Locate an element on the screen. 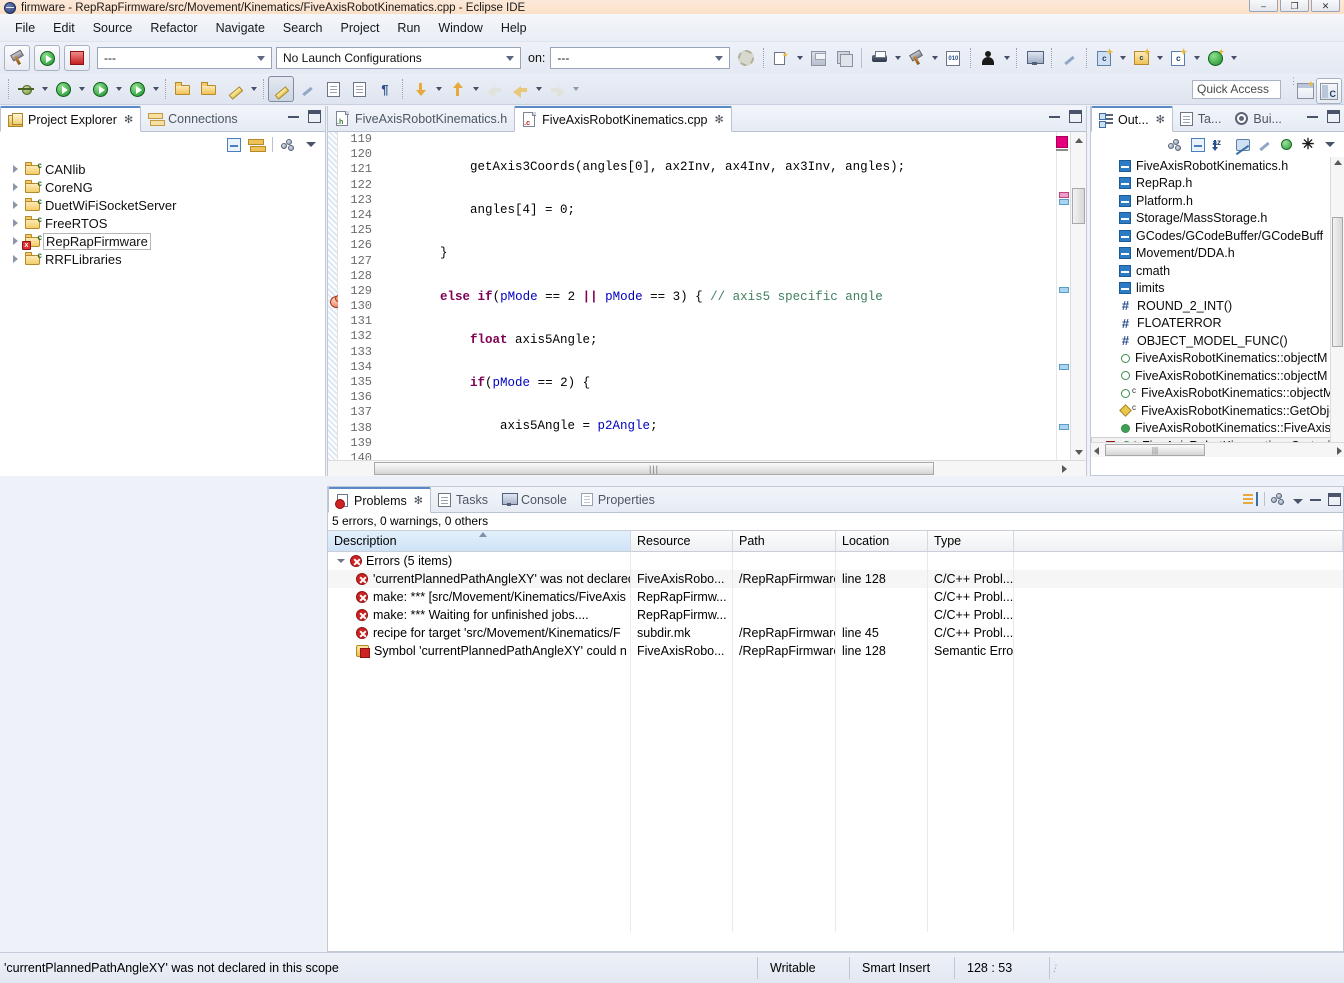  outline-item: RepRap.h is located at coordinates (1217, 184).